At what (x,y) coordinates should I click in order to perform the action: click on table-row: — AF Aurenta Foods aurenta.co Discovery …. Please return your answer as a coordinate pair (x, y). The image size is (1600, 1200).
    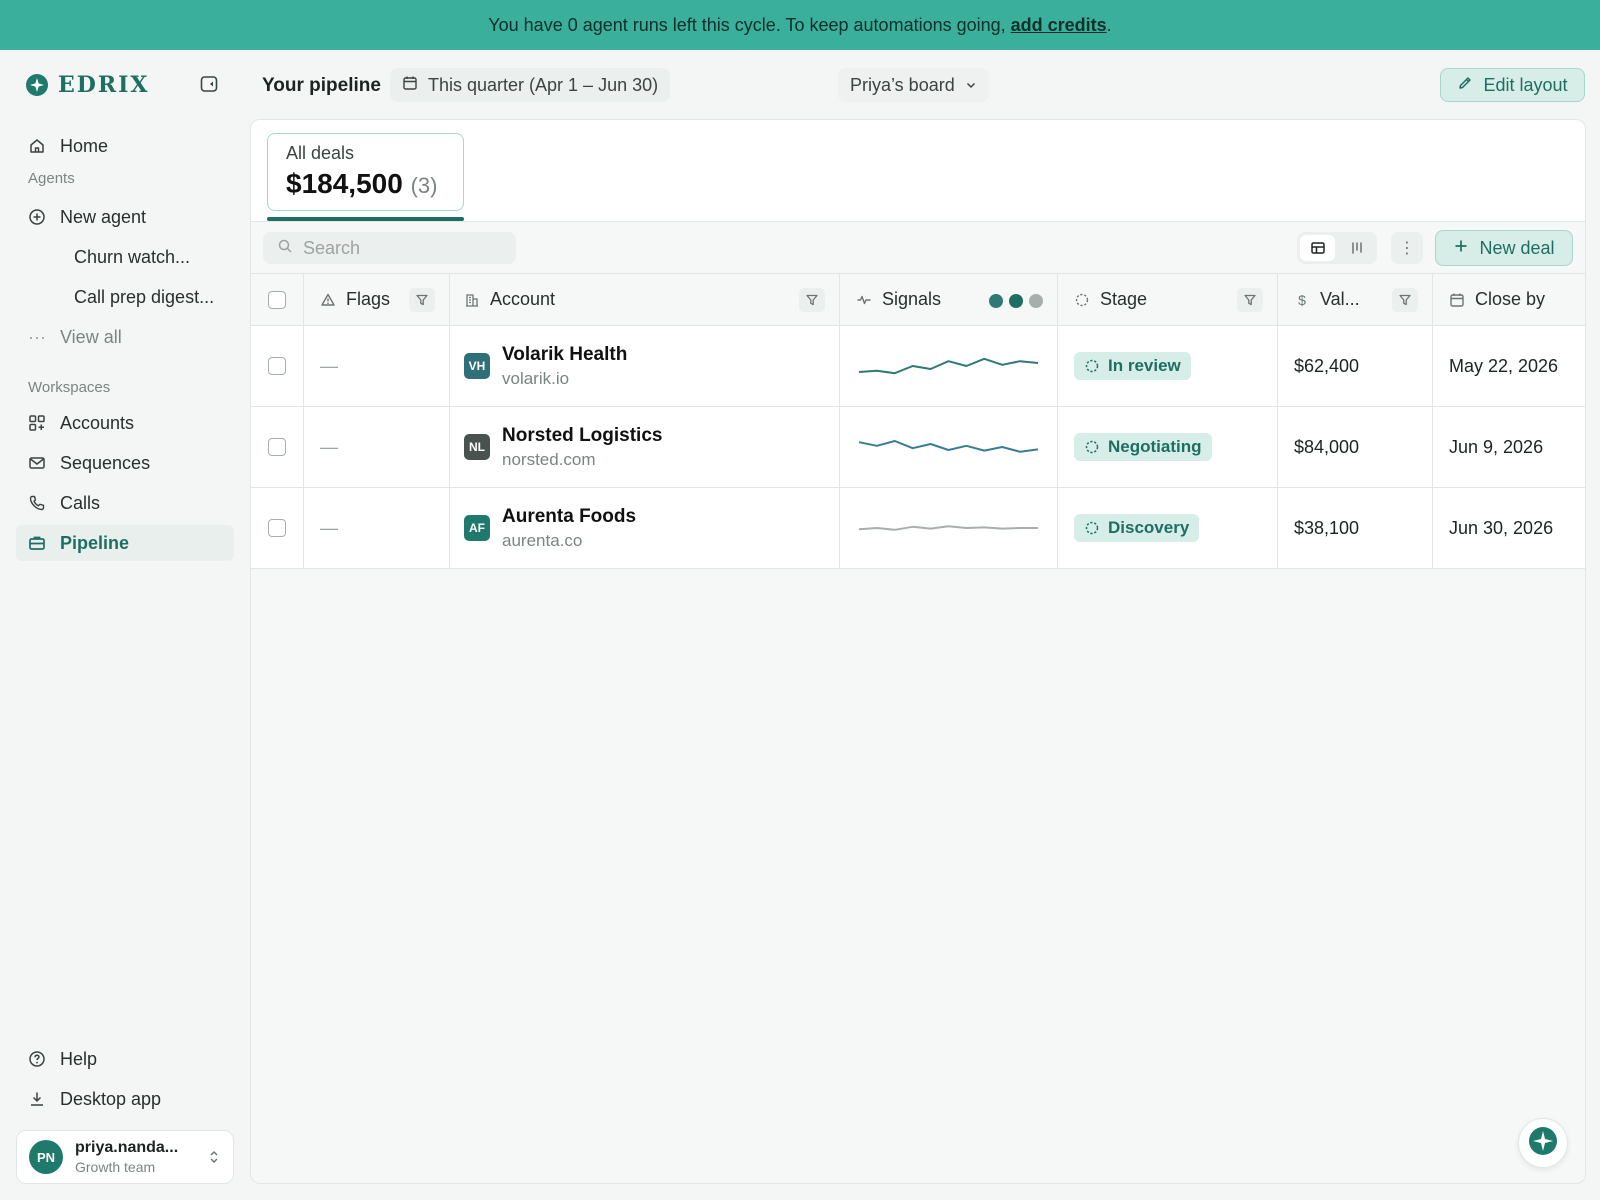
    Looking at the image, I should click on (918, 528).